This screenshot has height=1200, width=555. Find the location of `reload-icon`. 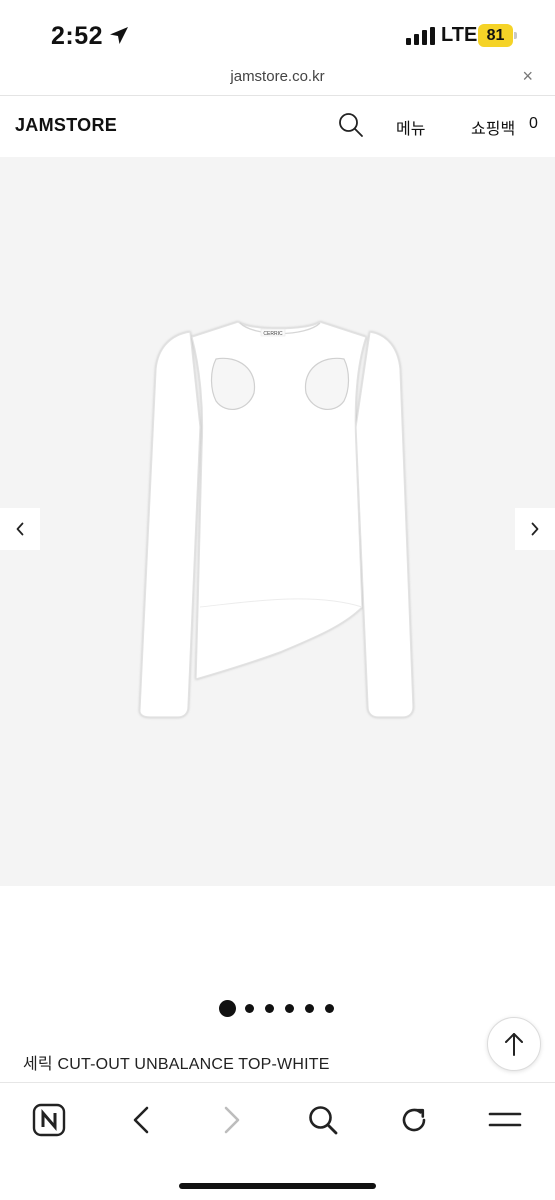

reload-icon is located at coordinates (414, 1120).